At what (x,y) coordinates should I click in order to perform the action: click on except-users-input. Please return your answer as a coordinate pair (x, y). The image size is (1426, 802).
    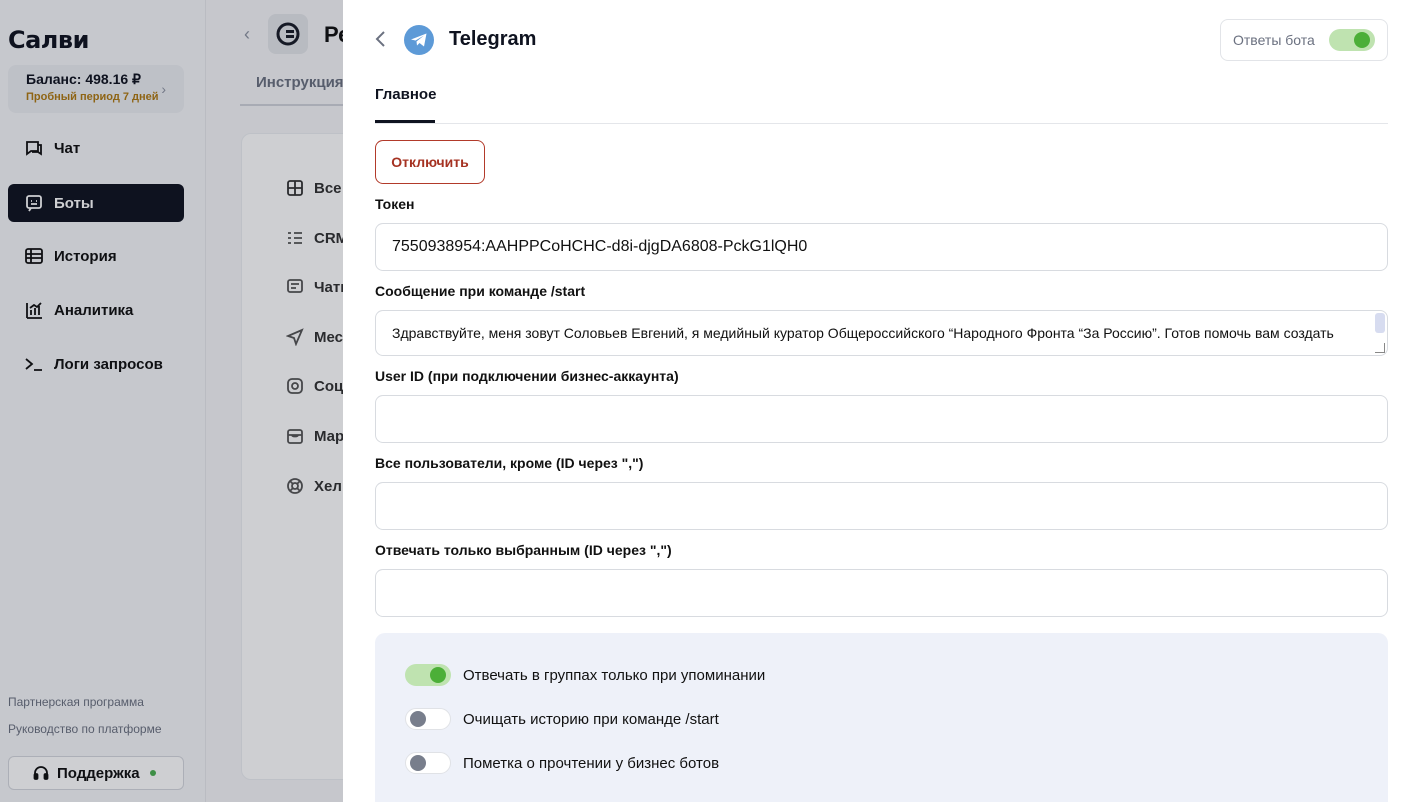
    Looking at the image, I should click on (881, 506).